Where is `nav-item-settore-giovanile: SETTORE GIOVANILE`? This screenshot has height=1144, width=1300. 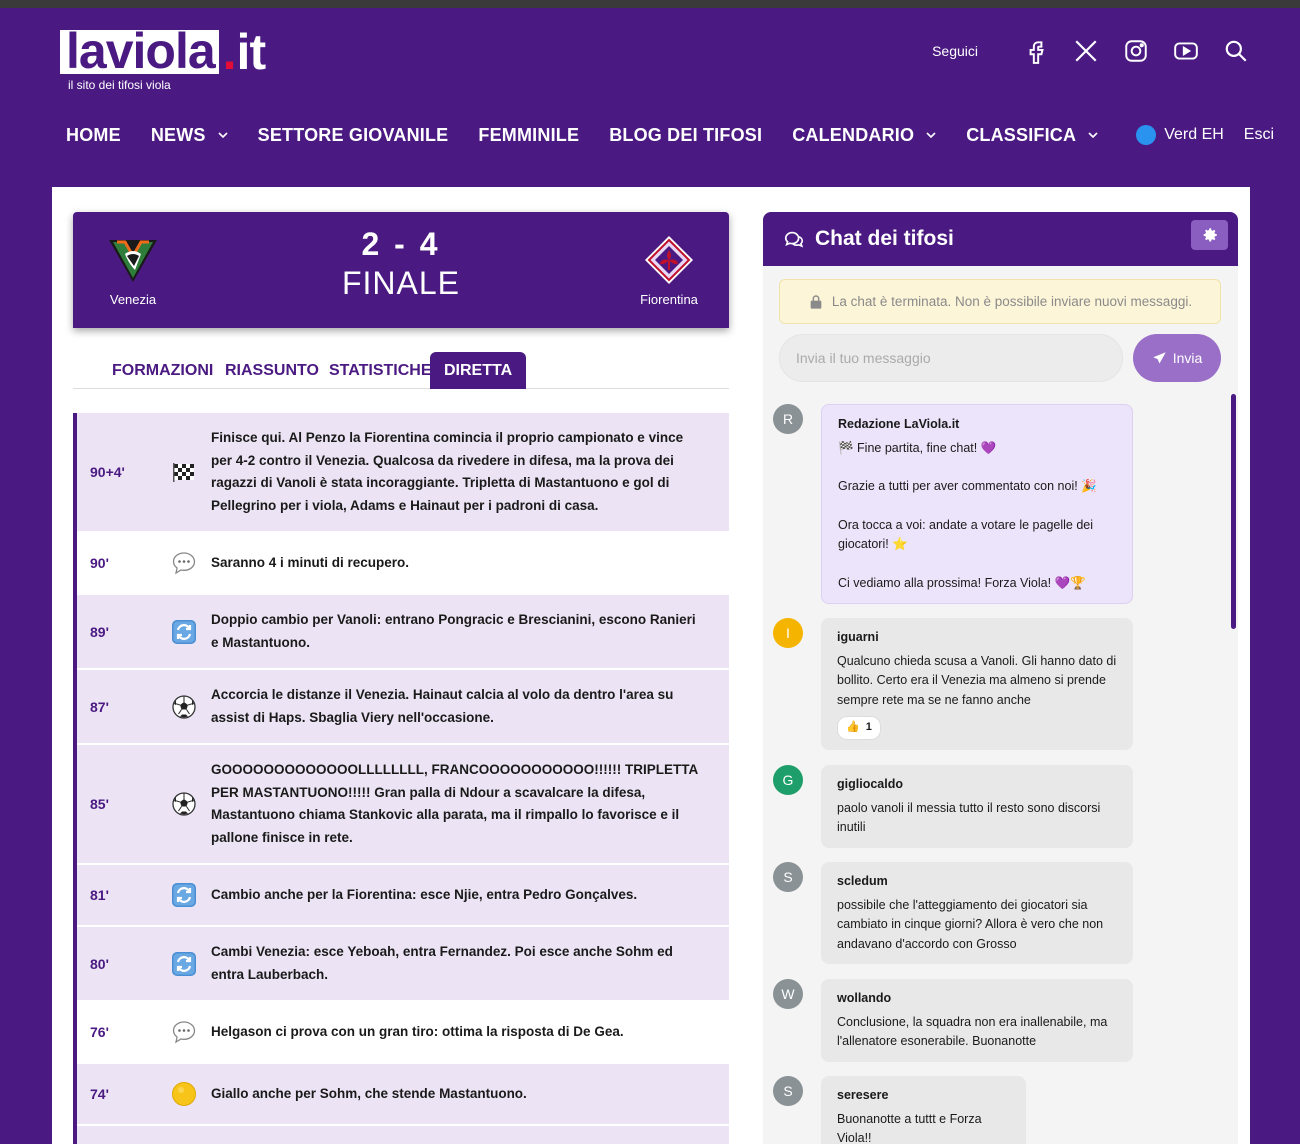
nav-item-settore-giovanile: SETTORE GIOVANILE is located at coordinates (353, 135).